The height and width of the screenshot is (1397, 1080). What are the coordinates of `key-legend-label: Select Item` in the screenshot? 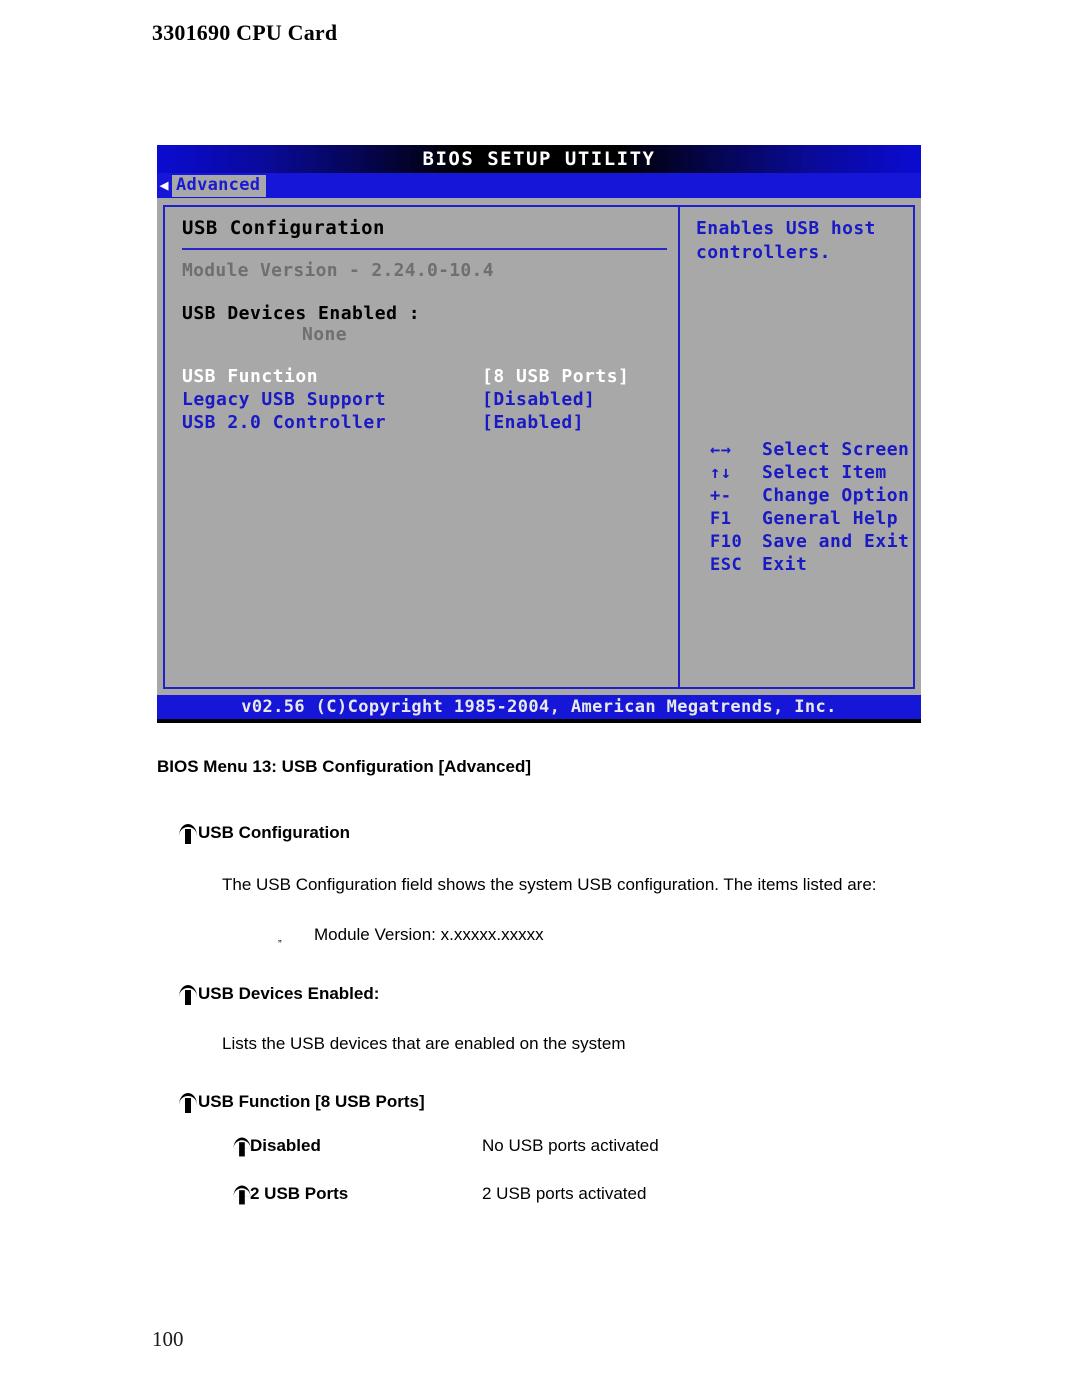 It's located at (824, 472).